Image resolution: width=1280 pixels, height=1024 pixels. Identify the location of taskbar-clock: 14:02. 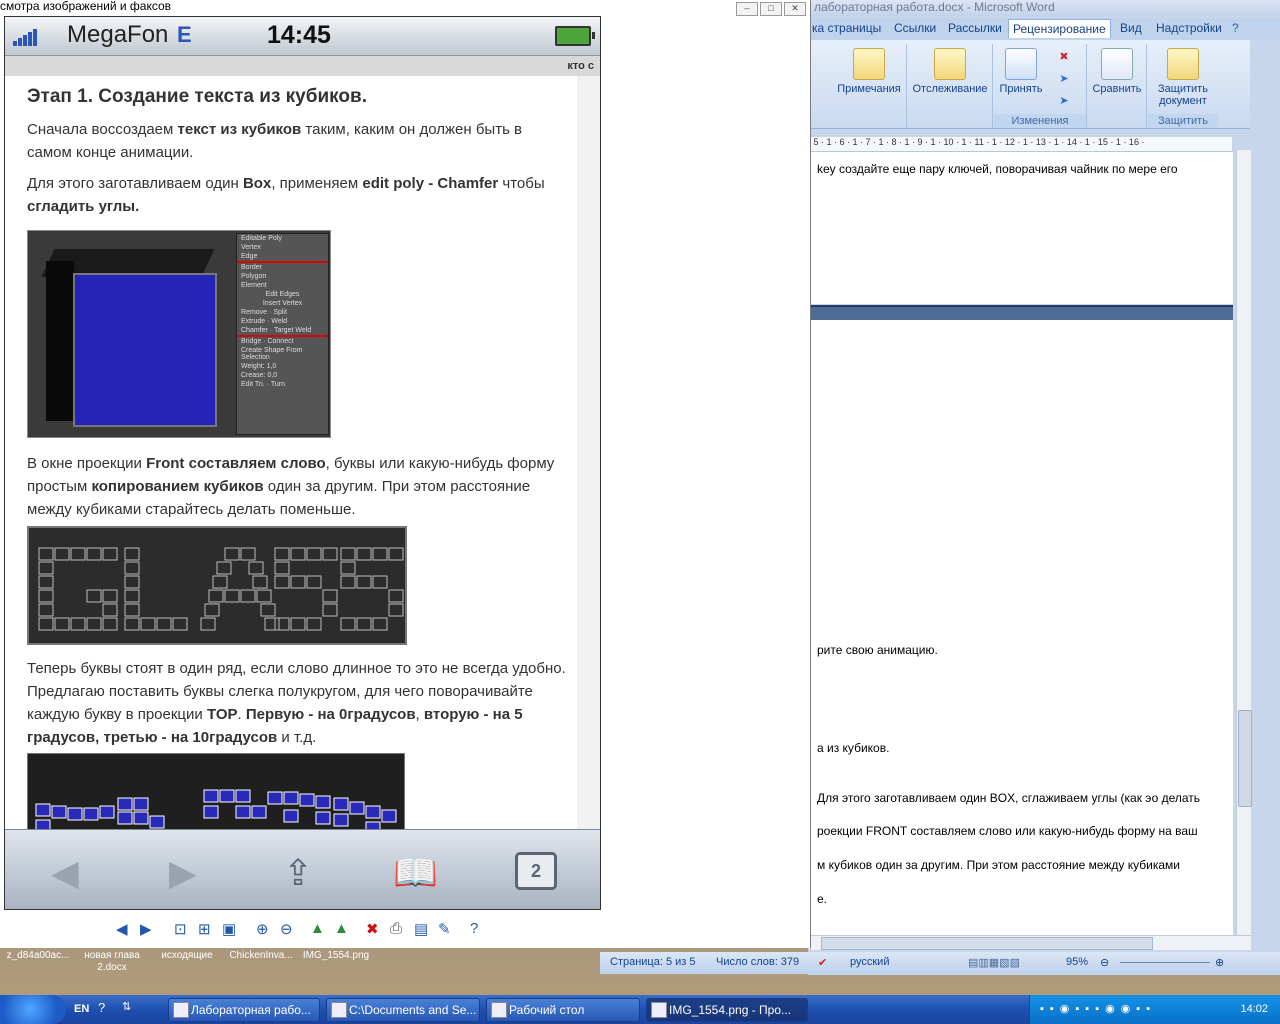
(1254, 1009).